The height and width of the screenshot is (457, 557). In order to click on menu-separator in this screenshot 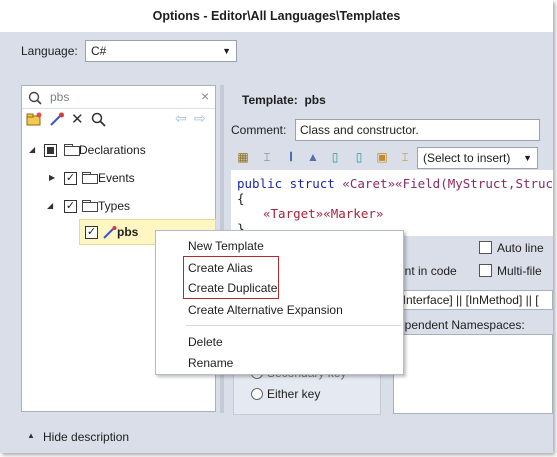, I will do `click(293, 325)`.